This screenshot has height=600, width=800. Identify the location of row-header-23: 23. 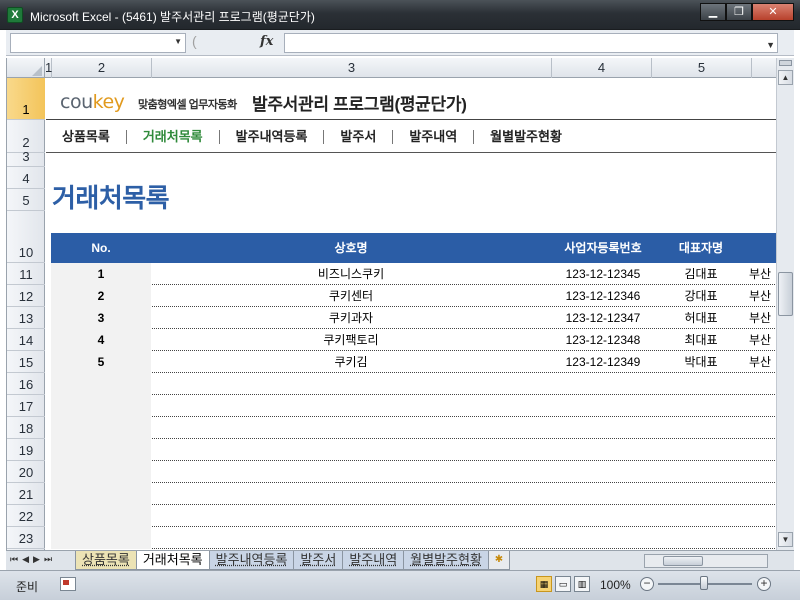
(26, 538).